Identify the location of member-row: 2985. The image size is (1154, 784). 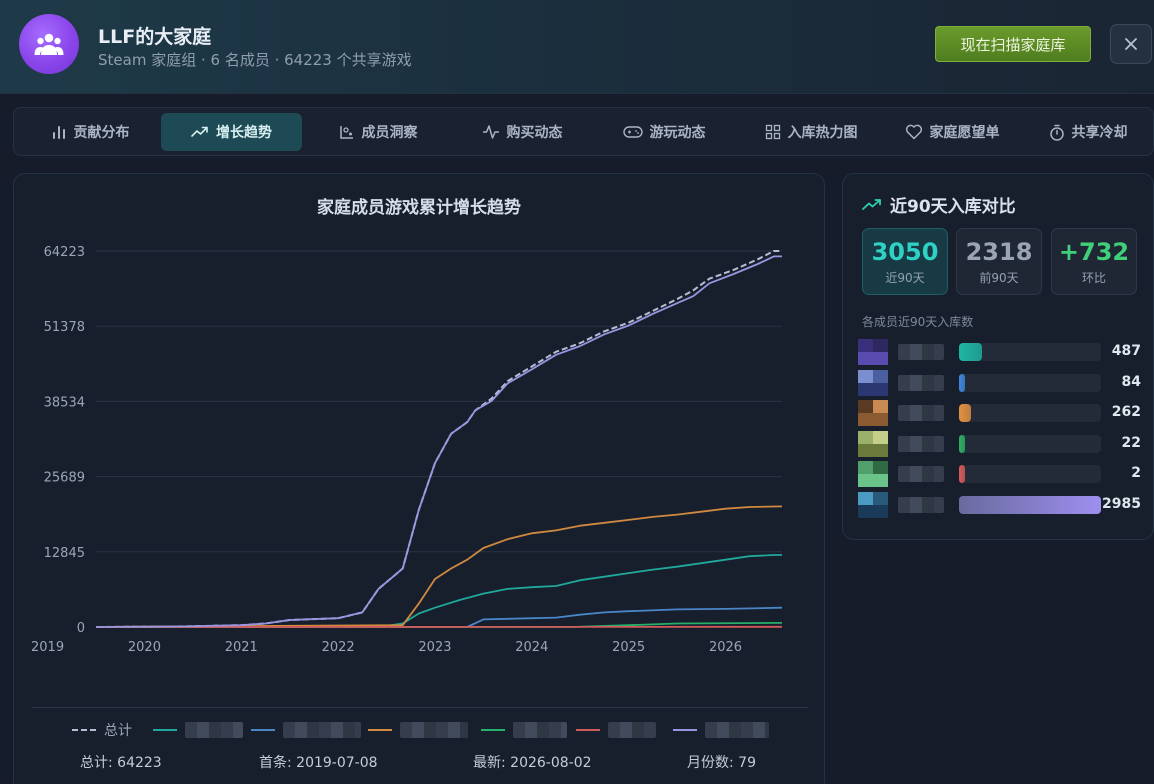
(1001, 504).